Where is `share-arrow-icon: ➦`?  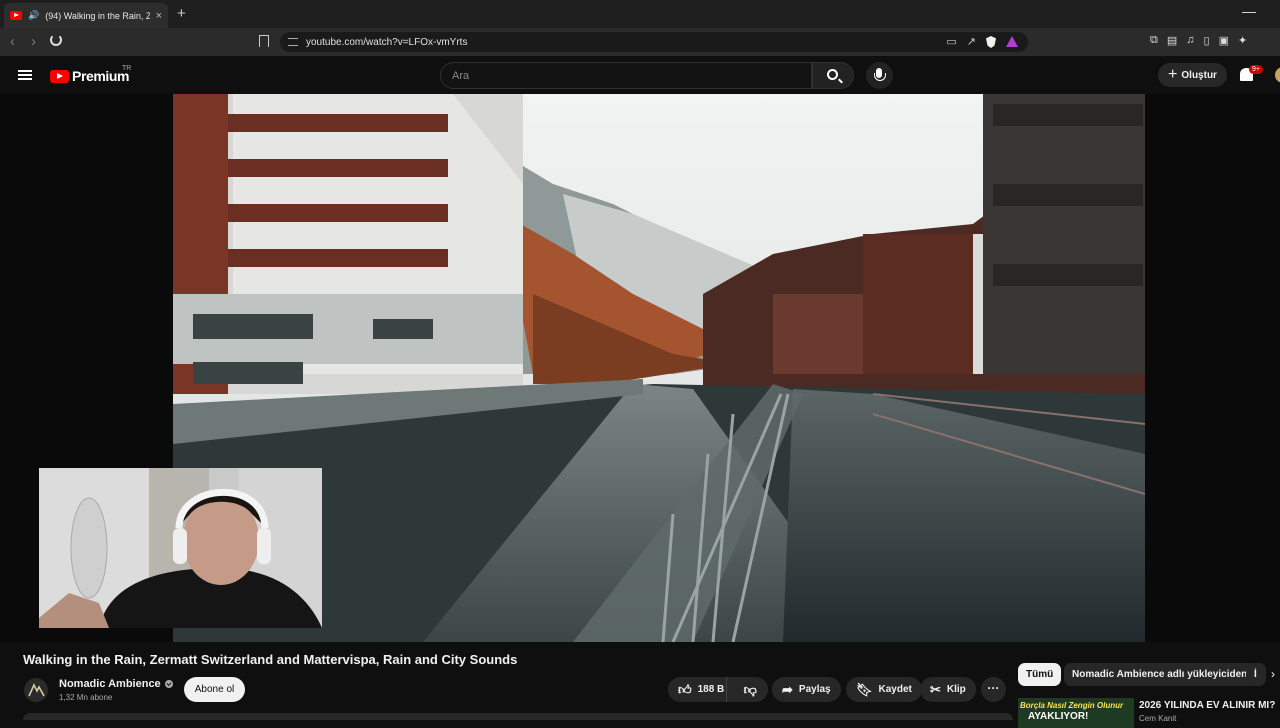 share-arrow-icon: ➦ is located at coordinates (787, 689).